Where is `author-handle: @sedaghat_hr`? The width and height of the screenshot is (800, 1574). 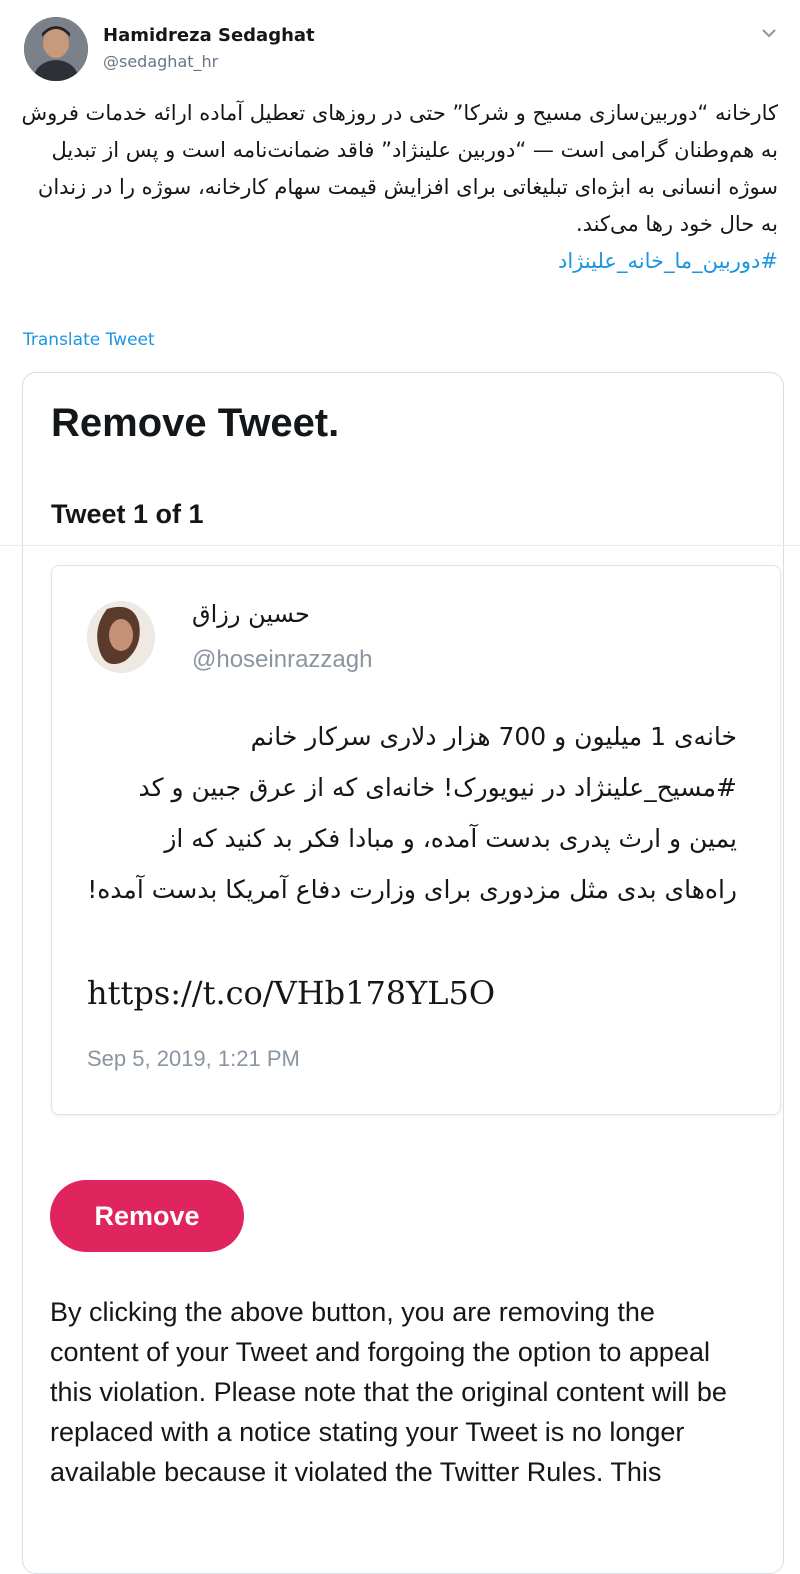 author-handle: @sedaghat_hr is located at coordinates (160, 61).